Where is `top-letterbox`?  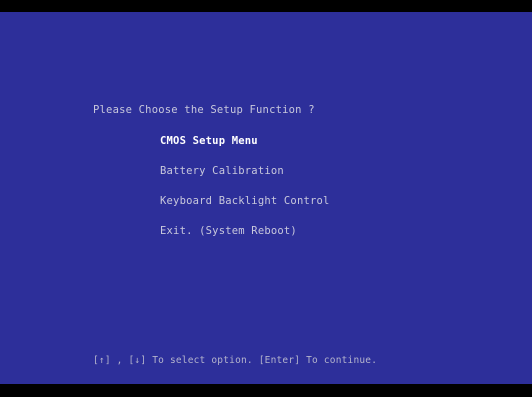
top-letterbox is located at coordinates (266, 6).